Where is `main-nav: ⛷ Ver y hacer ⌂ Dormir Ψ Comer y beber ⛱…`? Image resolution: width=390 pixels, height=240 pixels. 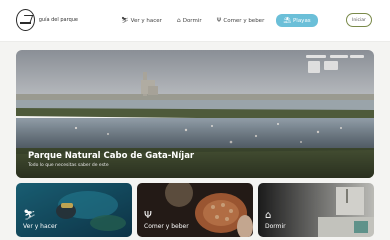
main-nav: ⛷ Ver y hacer ⌂ Dormir Ψ Comer y beber ⛱… is located at coordinates (218, 20).